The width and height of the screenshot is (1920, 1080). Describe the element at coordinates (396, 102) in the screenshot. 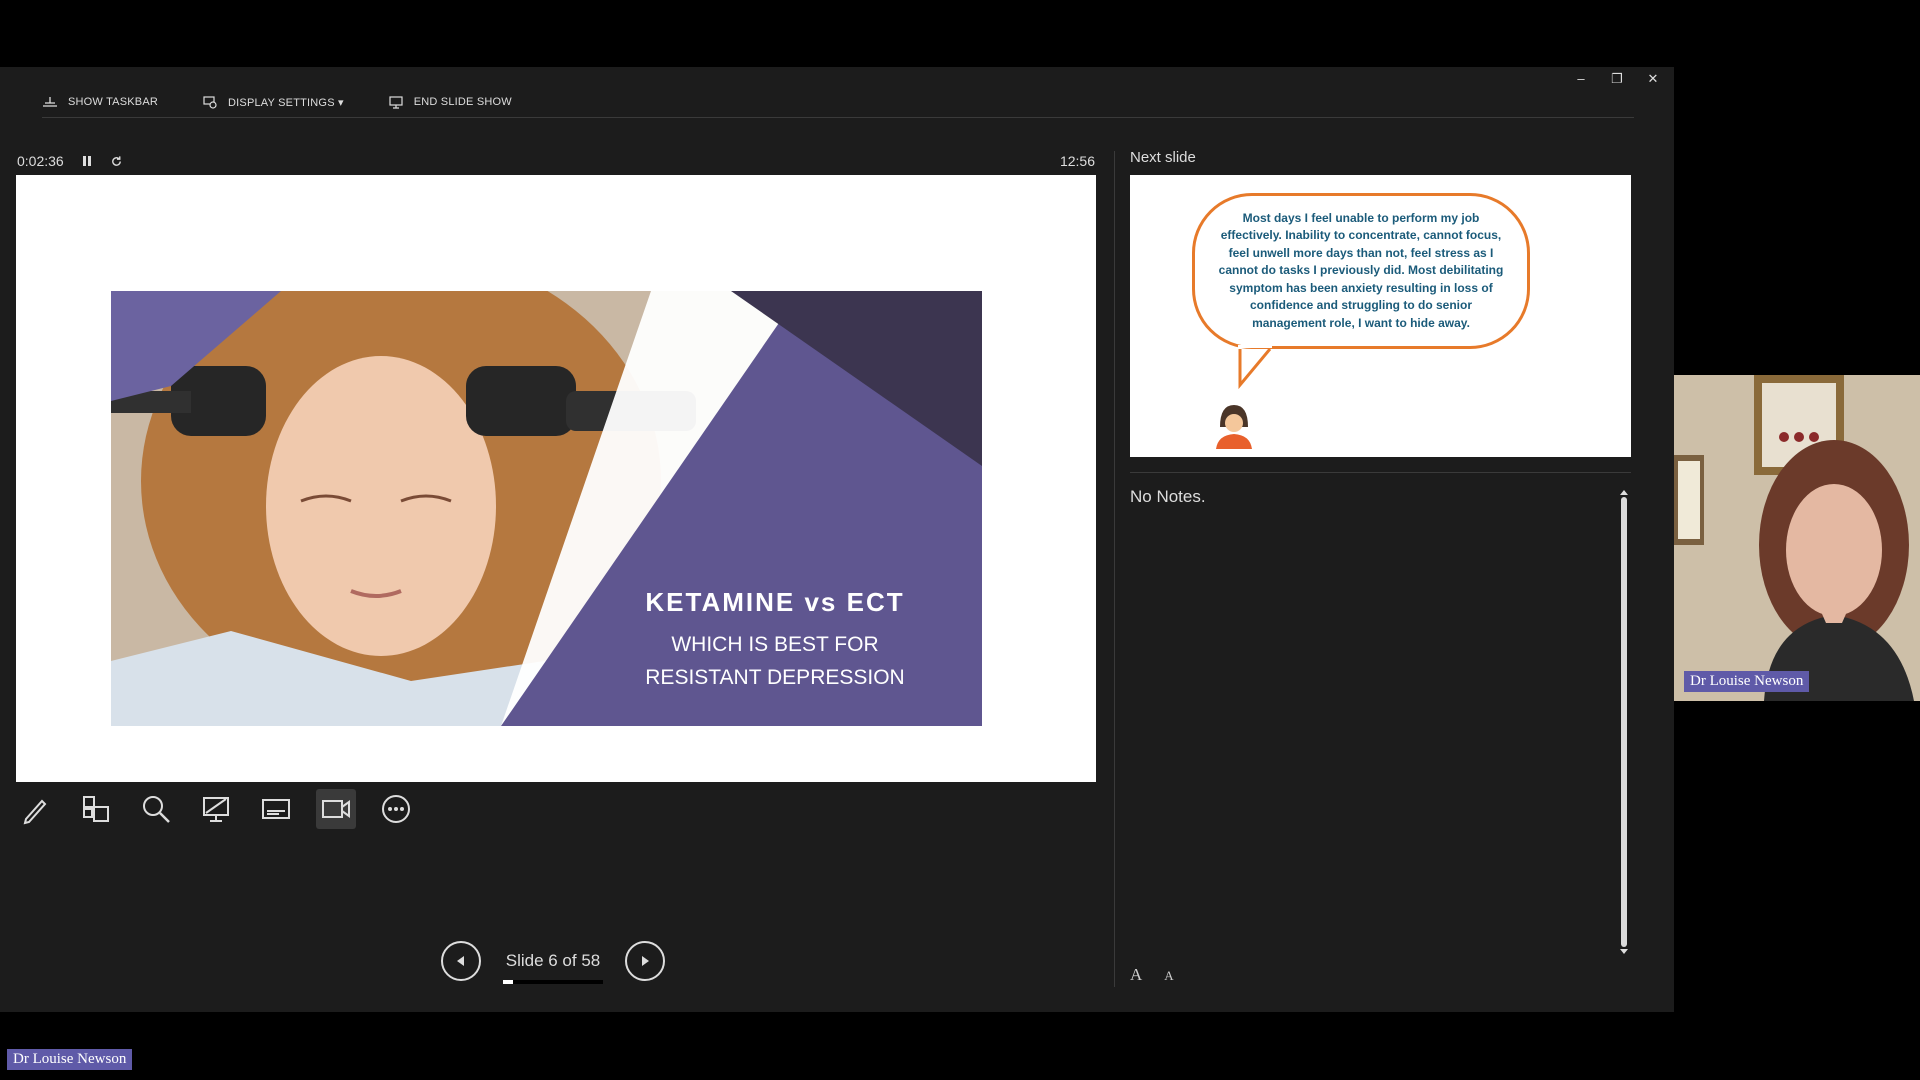

I see `end-show-icon` at that location.